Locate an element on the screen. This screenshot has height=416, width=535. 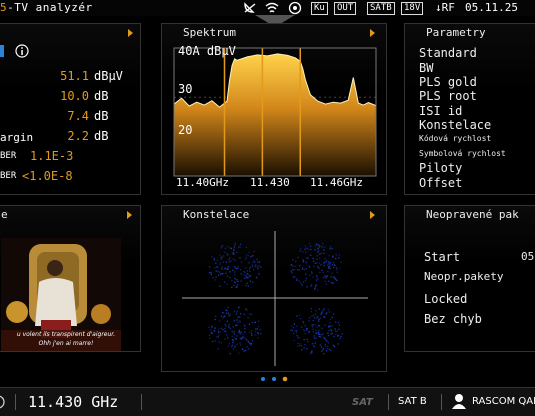
sat-indicator: SATB is located at coordinates (381, 8).